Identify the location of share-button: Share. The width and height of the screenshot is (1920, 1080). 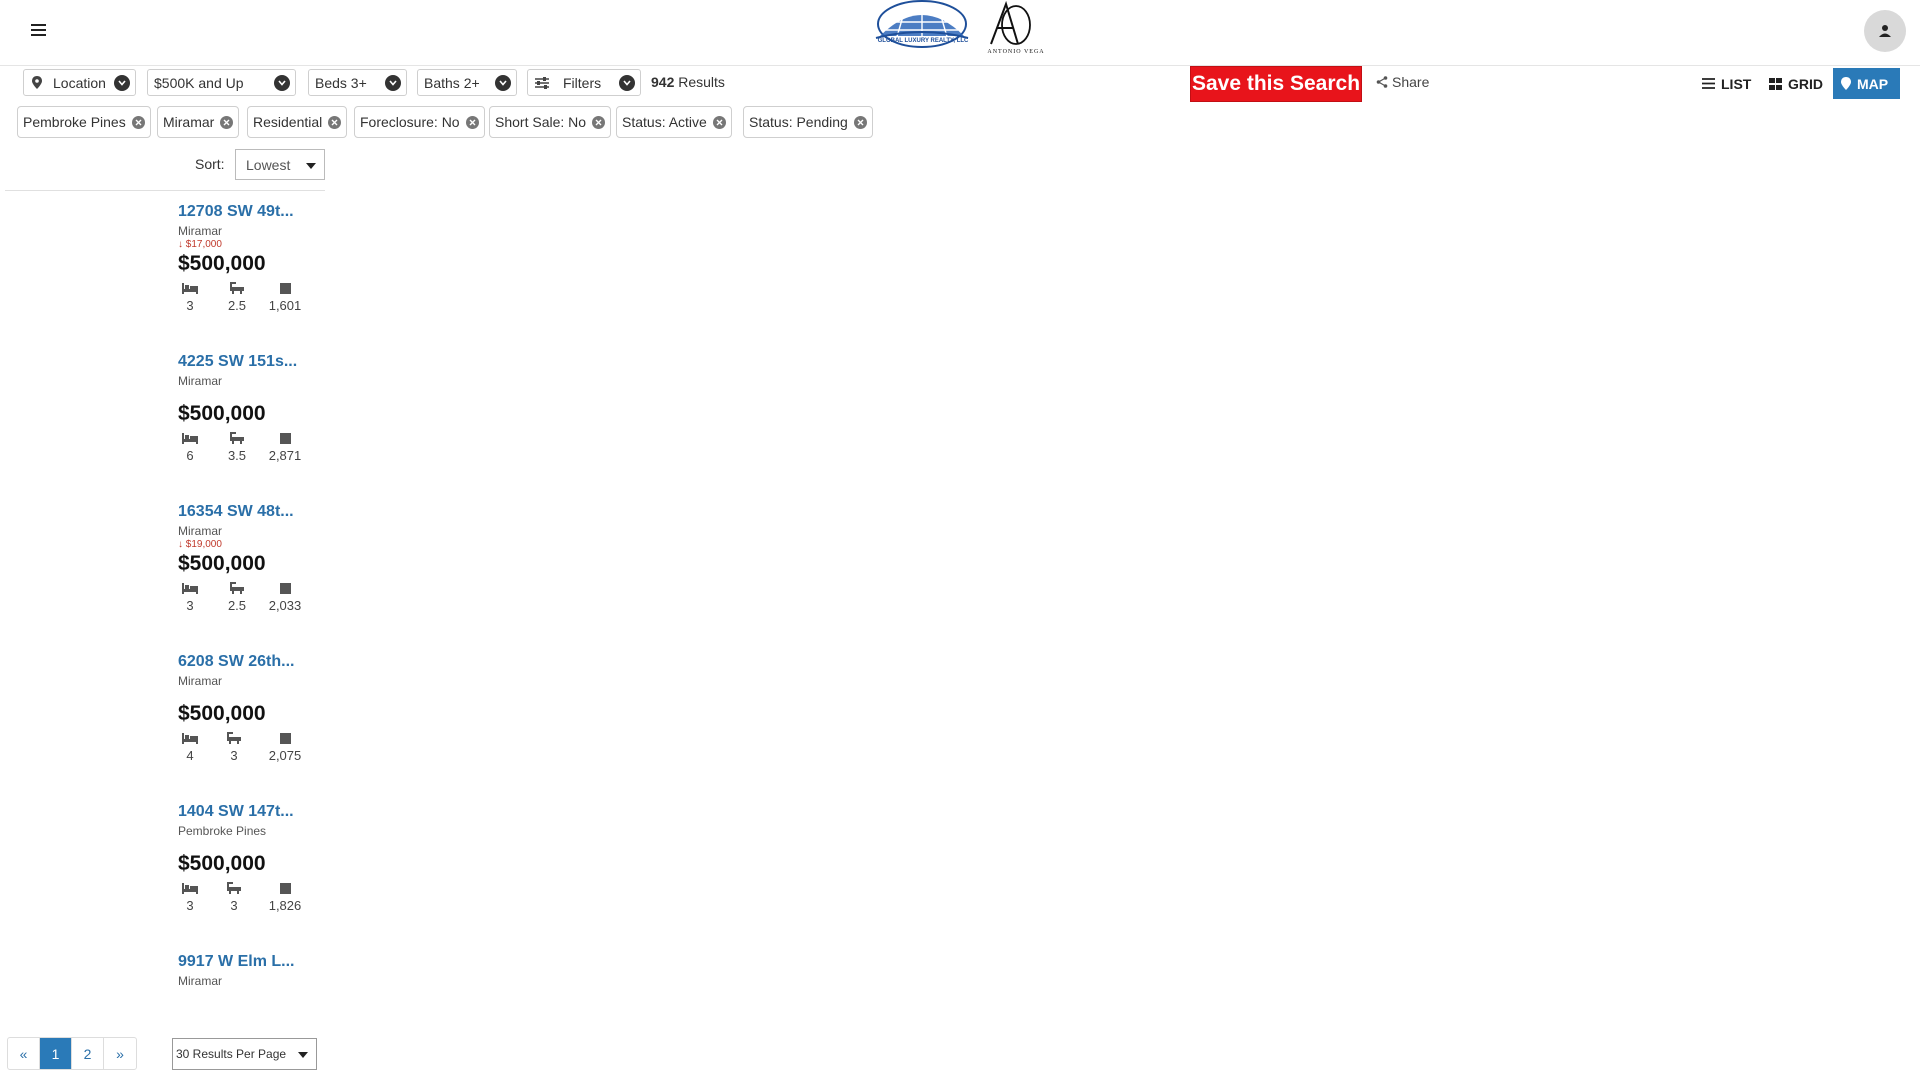
(1402, 82).